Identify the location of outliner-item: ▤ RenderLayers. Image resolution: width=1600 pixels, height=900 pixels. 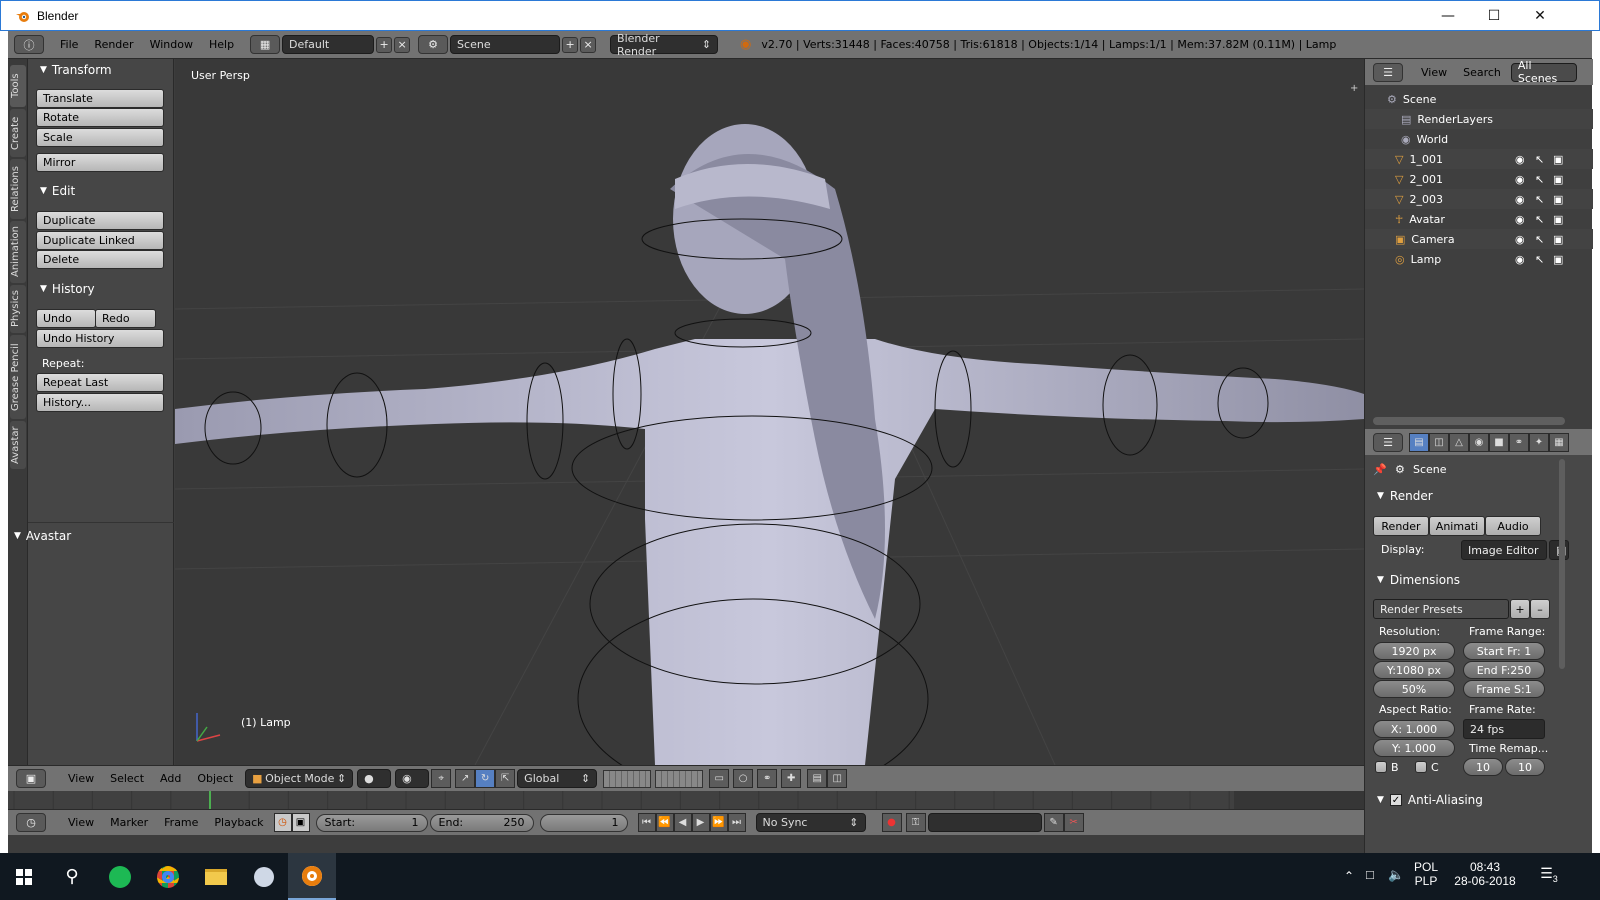
(1479, 119).